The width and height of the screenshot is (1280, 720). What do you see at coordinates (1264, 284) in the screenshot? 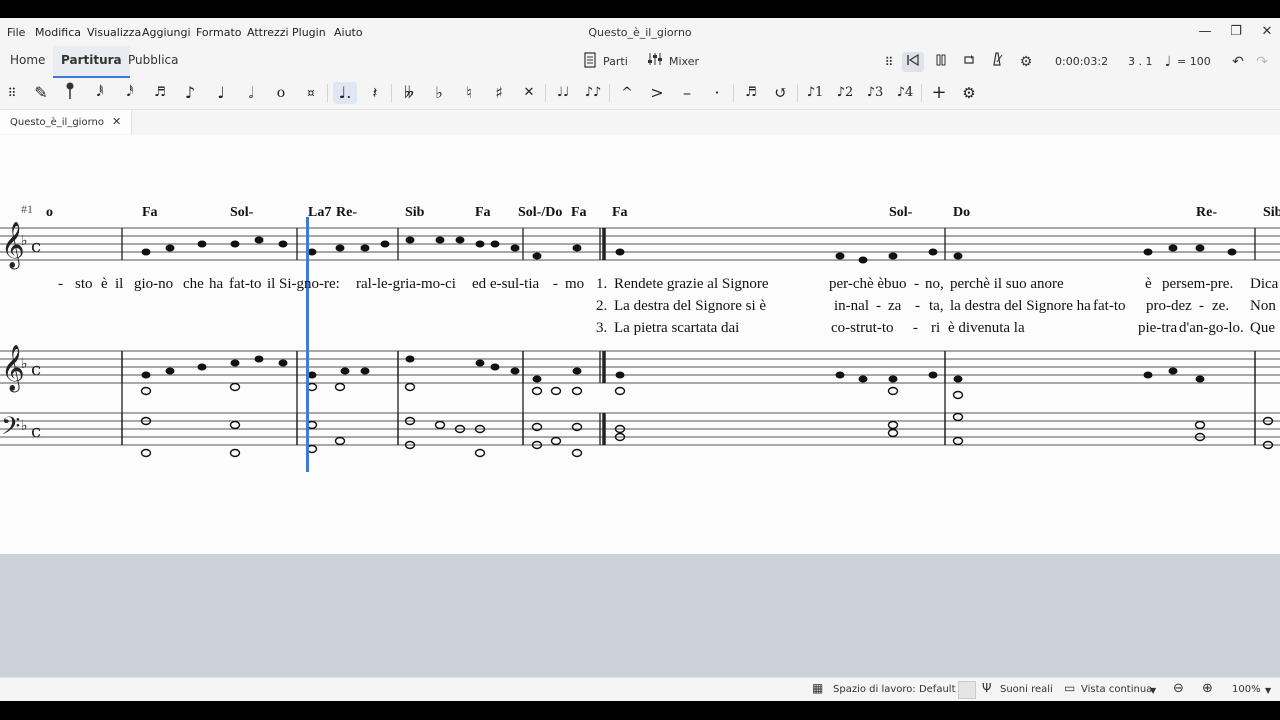
I see `lyric-syllable: Dica` at bounding box center [1264, 284].